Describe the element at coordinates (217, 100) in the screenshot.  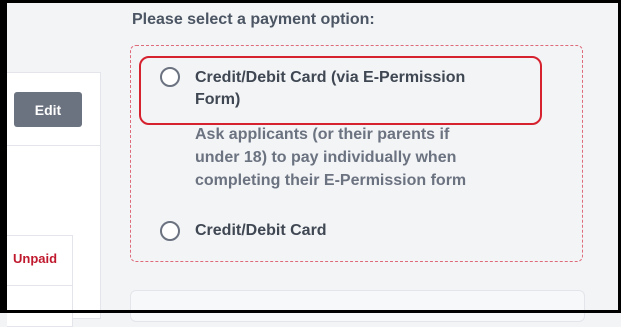
I see `option-epermission-label-line2: Form)` at that location.